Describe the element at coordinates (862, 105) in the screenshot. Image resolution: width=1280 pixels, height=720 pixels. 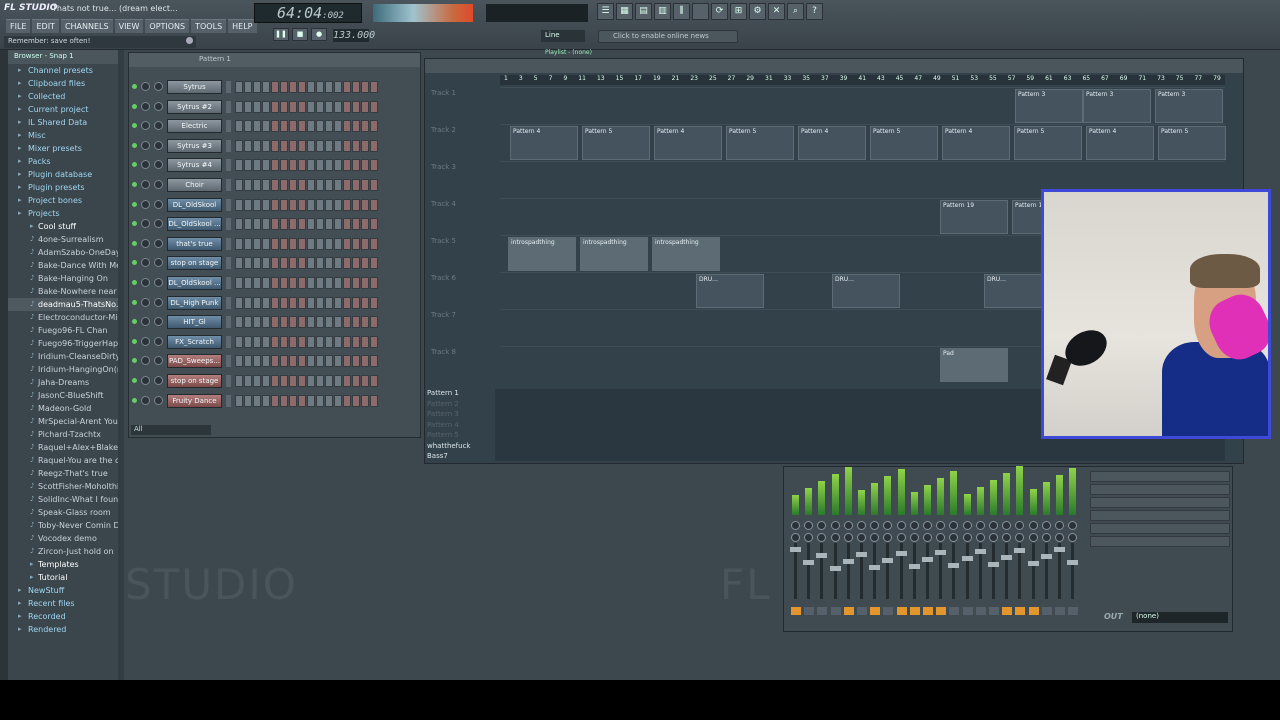
I see `track-lane: Pattern 3 Pattern 3 Pattern 3` at that location.